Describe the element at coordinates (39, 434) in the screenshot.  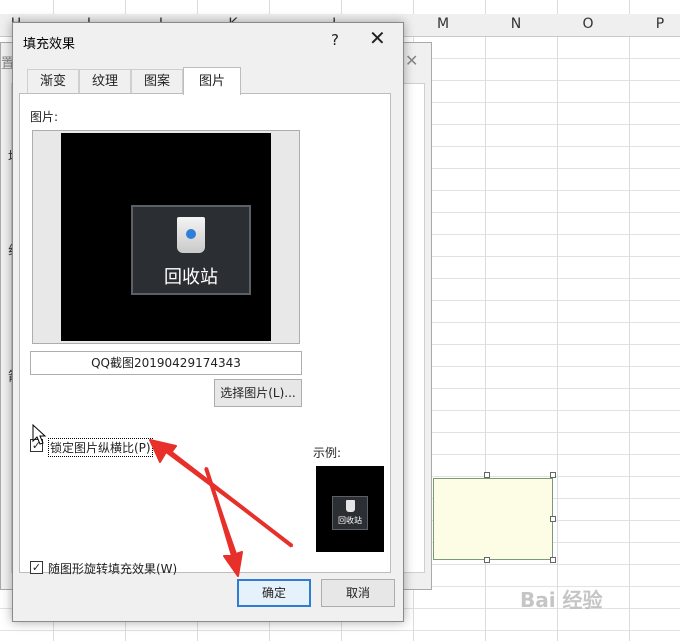
I see `mouse-cursor-icon` at that location.